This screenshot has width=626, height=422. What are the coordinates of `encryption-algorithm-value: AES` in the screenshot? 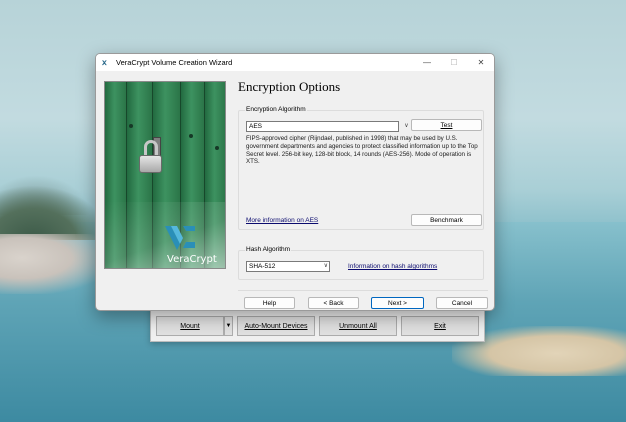 It's located at (256, 126).